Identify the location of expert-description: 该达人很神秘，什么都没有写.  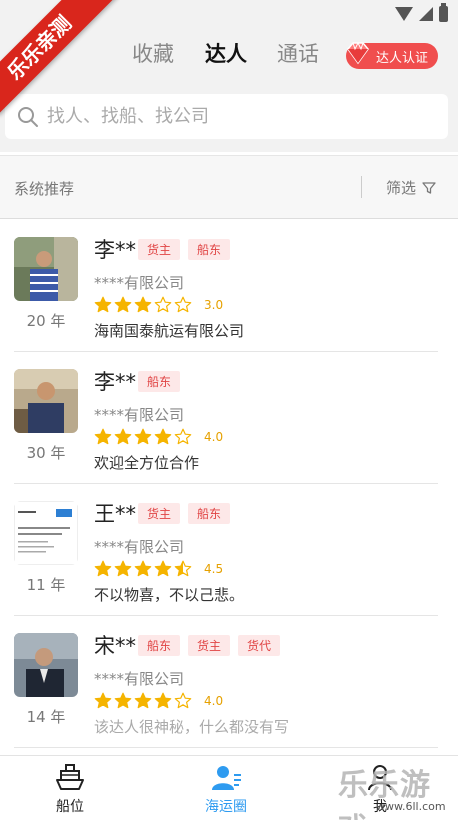
(192, 727).